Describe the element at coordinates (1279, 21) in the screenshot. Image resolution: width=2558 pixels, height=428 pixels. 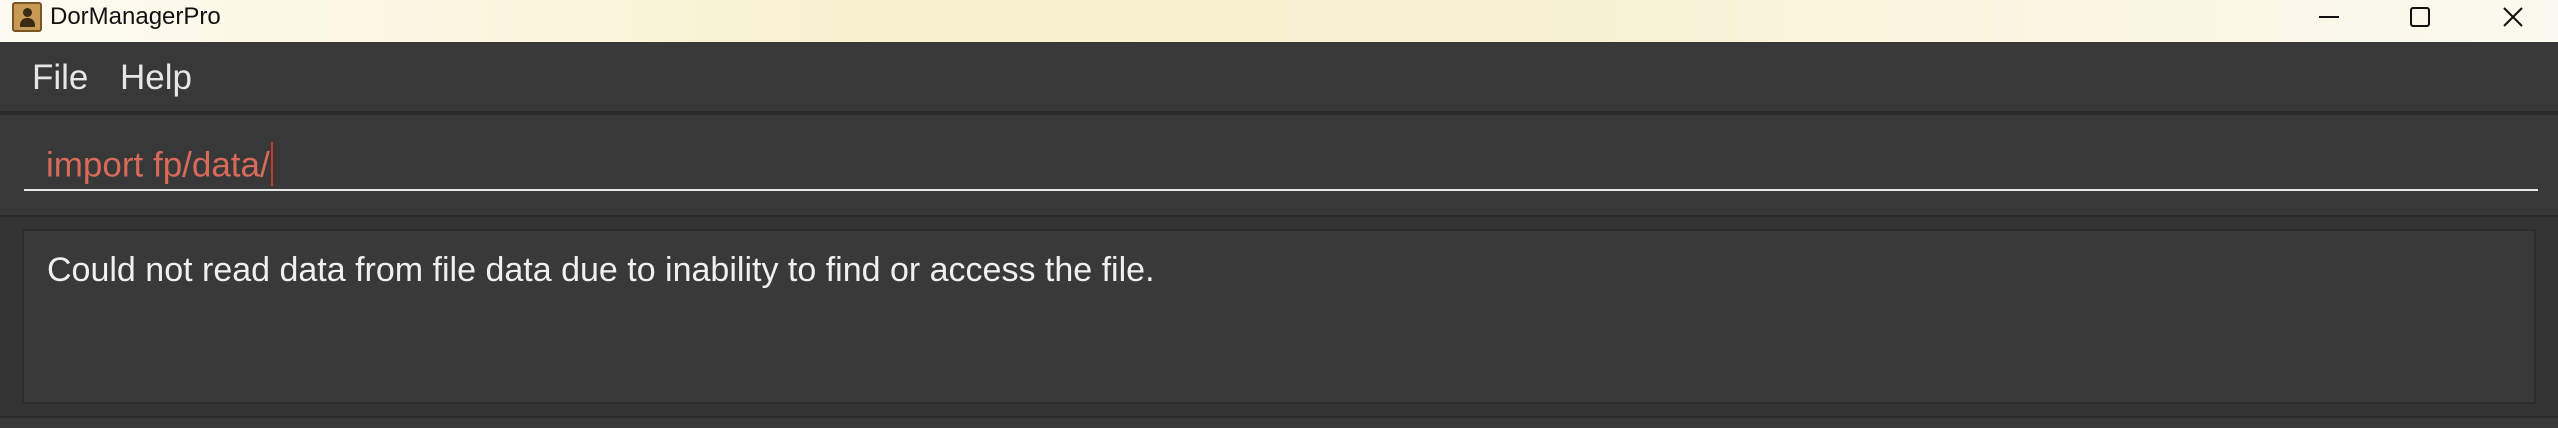
I see `title-bar: DorManagerPro` at that location.